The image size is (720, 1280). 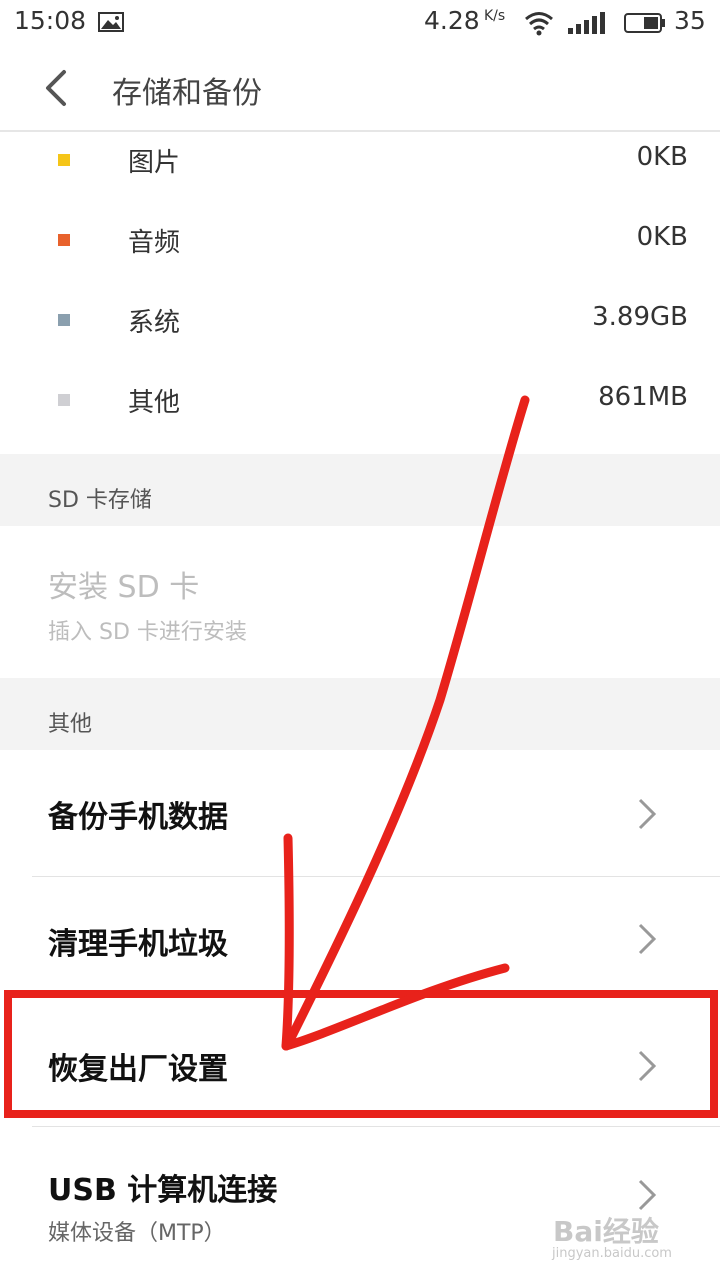 What do you see at coordinates (154, 243) in the screenshot?
I see `storage-label: 音频` at bounding box center [154, 243].